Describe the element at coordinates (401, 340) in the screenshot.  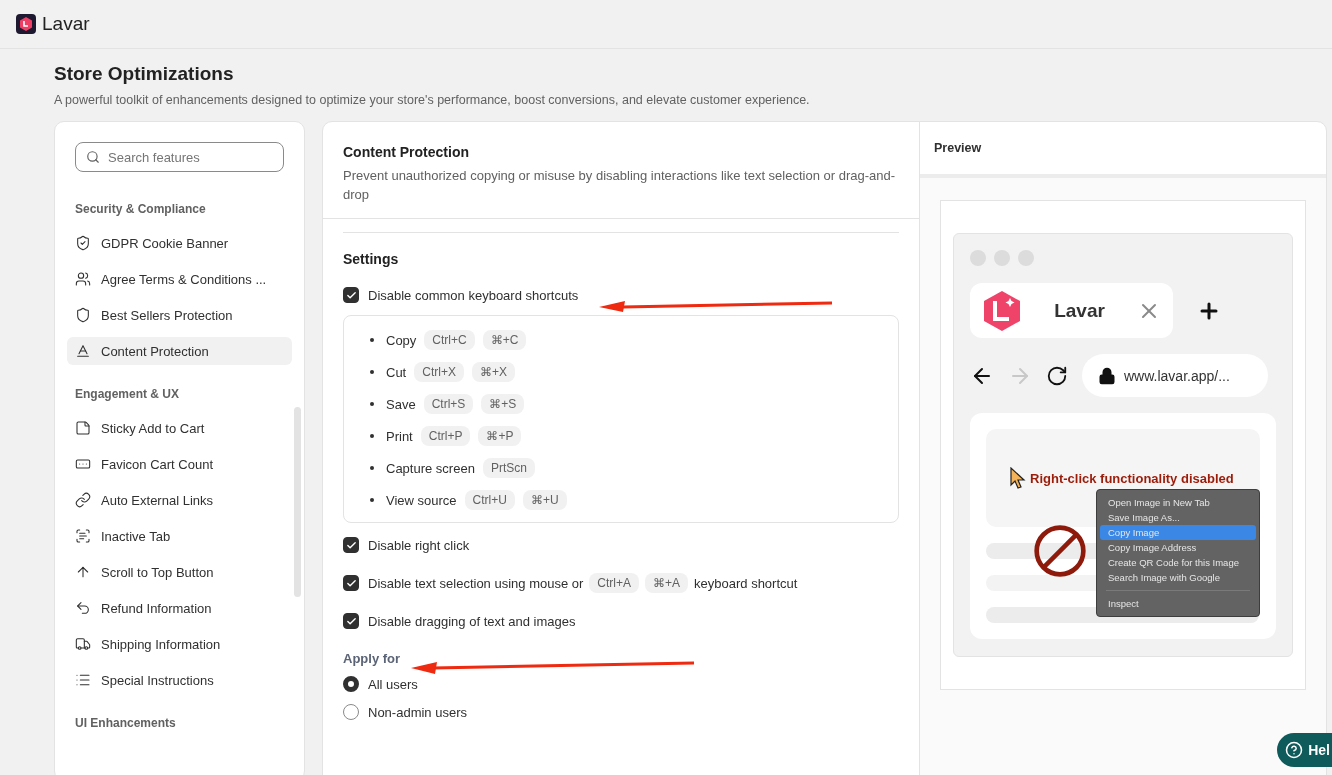
I see `shortcut-action: Copy` at that location.